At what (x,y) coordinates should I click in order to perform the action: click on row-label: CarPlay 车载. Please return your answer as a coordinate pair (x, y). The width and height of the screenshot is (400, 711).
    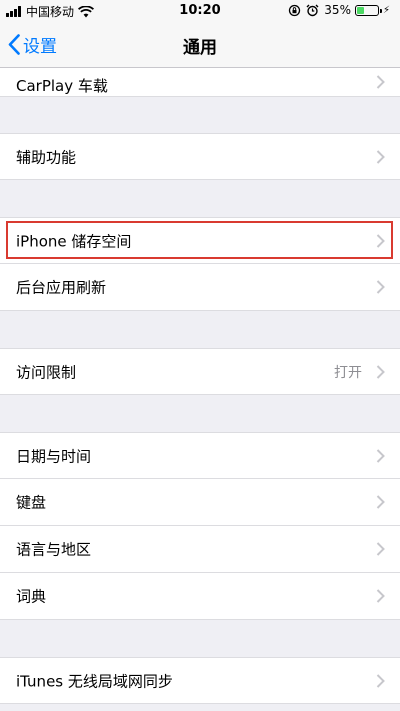
    Looking at the image, I should click on (62, 86).